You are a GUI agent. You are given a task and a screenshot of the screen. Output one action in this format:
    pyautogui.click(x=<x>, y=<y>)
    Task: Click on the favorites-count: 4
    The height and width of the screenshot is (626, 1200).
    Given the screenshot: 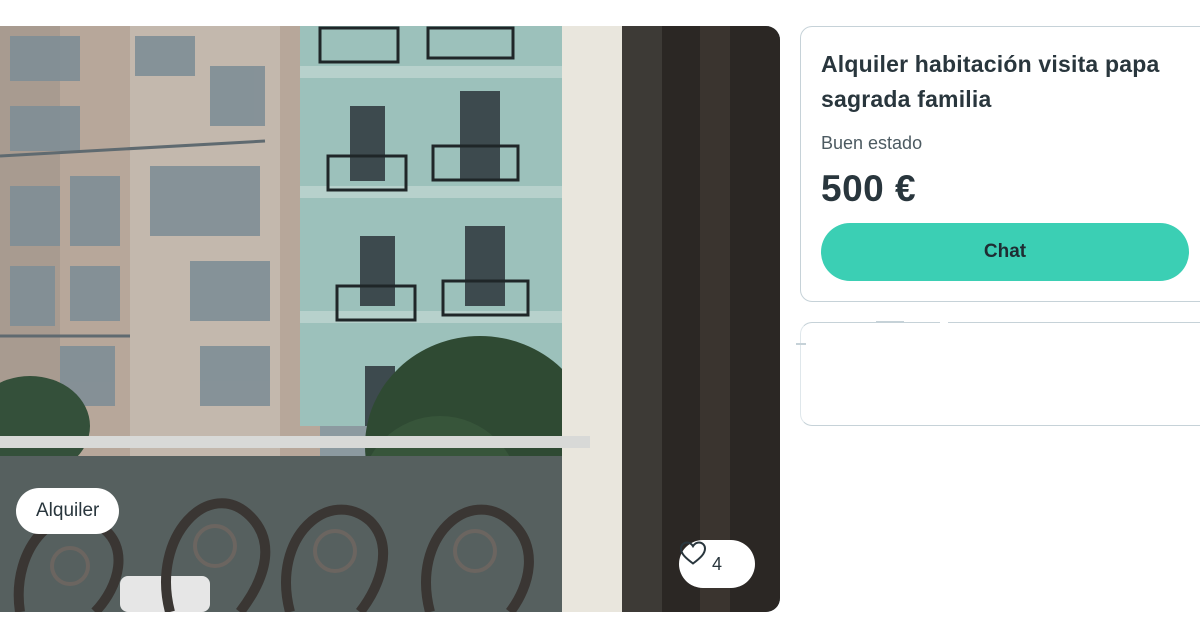 What is the action you would take?
    pyautogui.click(x=716, y=563)
    